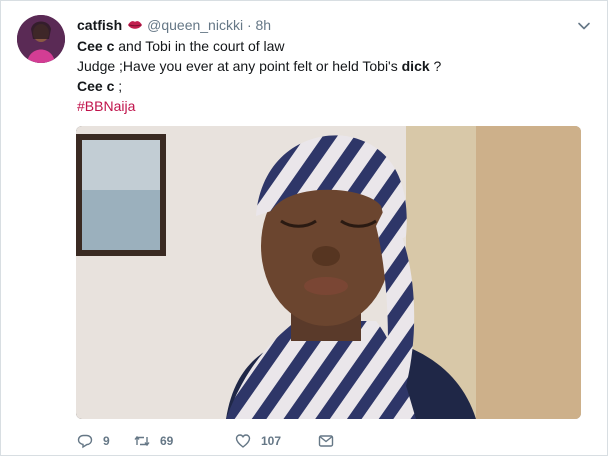 The width and height of the screenshot is (608, 456). Describe the element at coordinates (327, 106) in the screenshot. I see `tweet-line-4: #BBNaija` at that location.